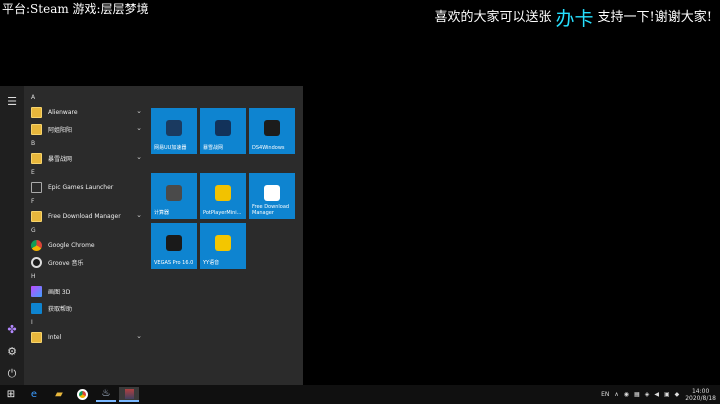 Image resolution: width=720 pixels, height=404 pixels. I want to click on app-label: 暴雪战网, so click(60, 159).